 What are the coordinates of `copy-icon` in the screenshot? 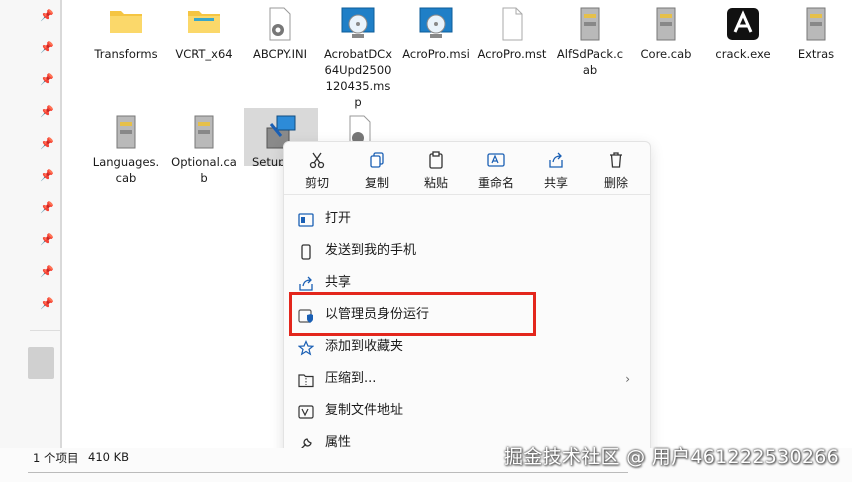 It's located at (377, 160).